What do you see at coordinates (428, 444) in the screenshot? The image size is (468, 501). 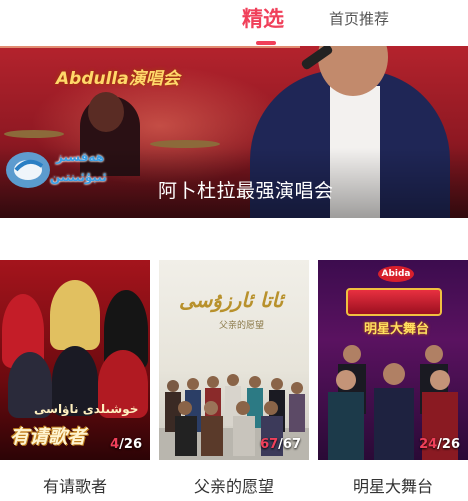 I see `episode-current: 24` at bounding box center [428, 444].